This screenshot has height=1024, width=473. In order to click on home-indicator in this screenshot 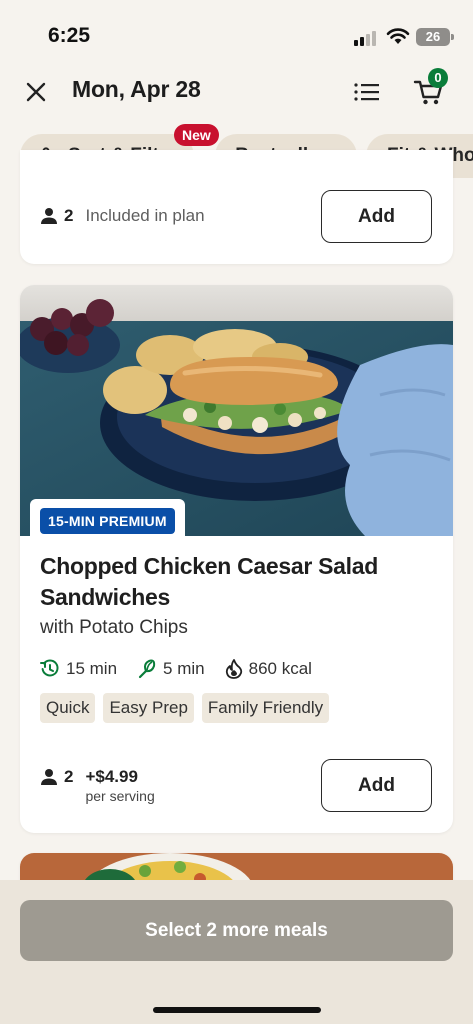, I will do `click(237, 1010)`.